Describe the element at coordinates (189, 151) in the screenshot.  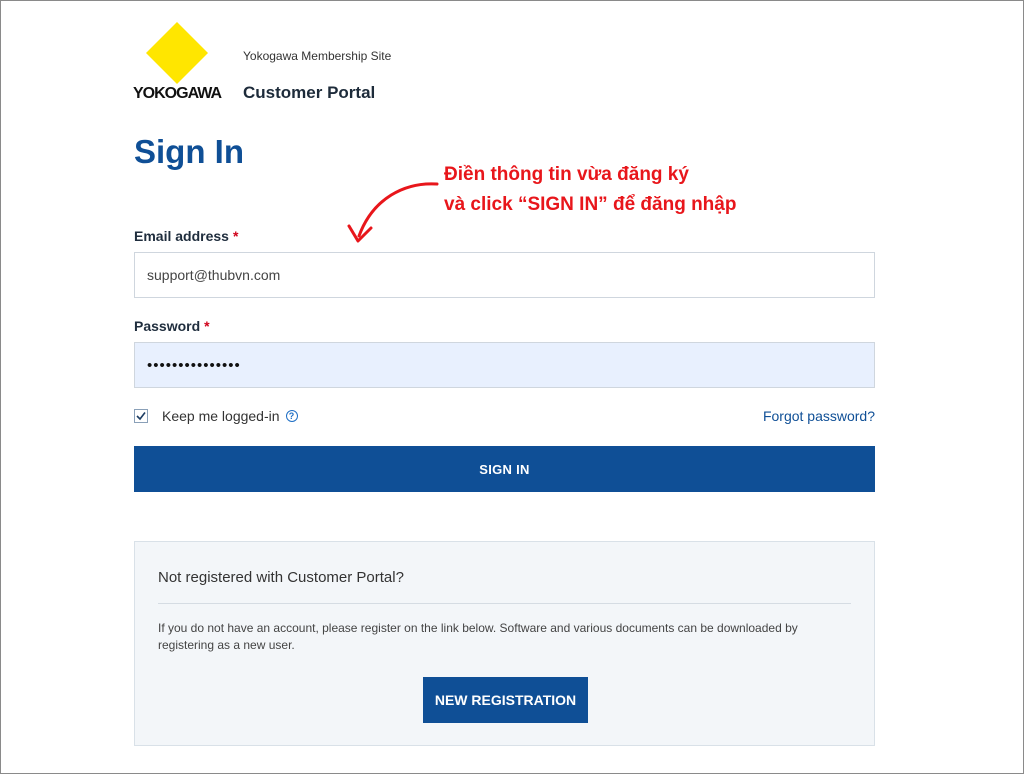
I see `page-title: Sign In` at that location.